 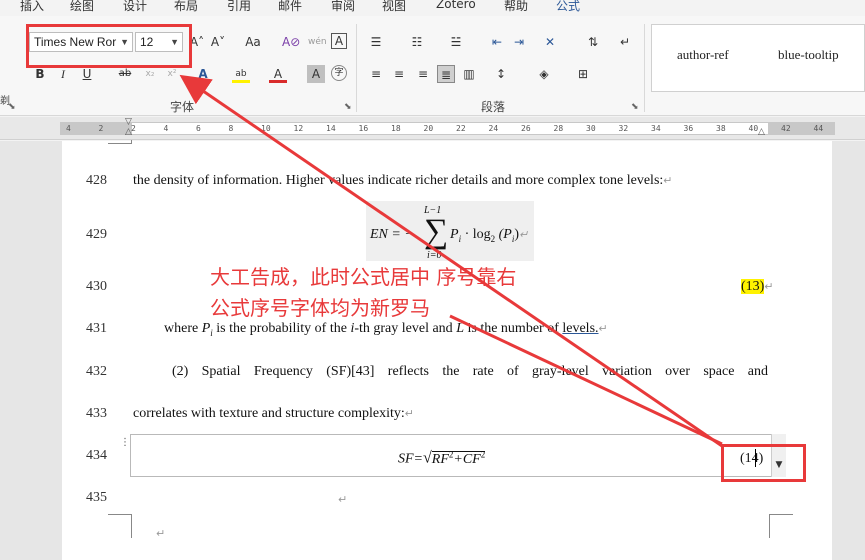 I want to click on annotation-line-1: 大工告成，此时公式居中 序号靠右, so click(x=363, y=277).